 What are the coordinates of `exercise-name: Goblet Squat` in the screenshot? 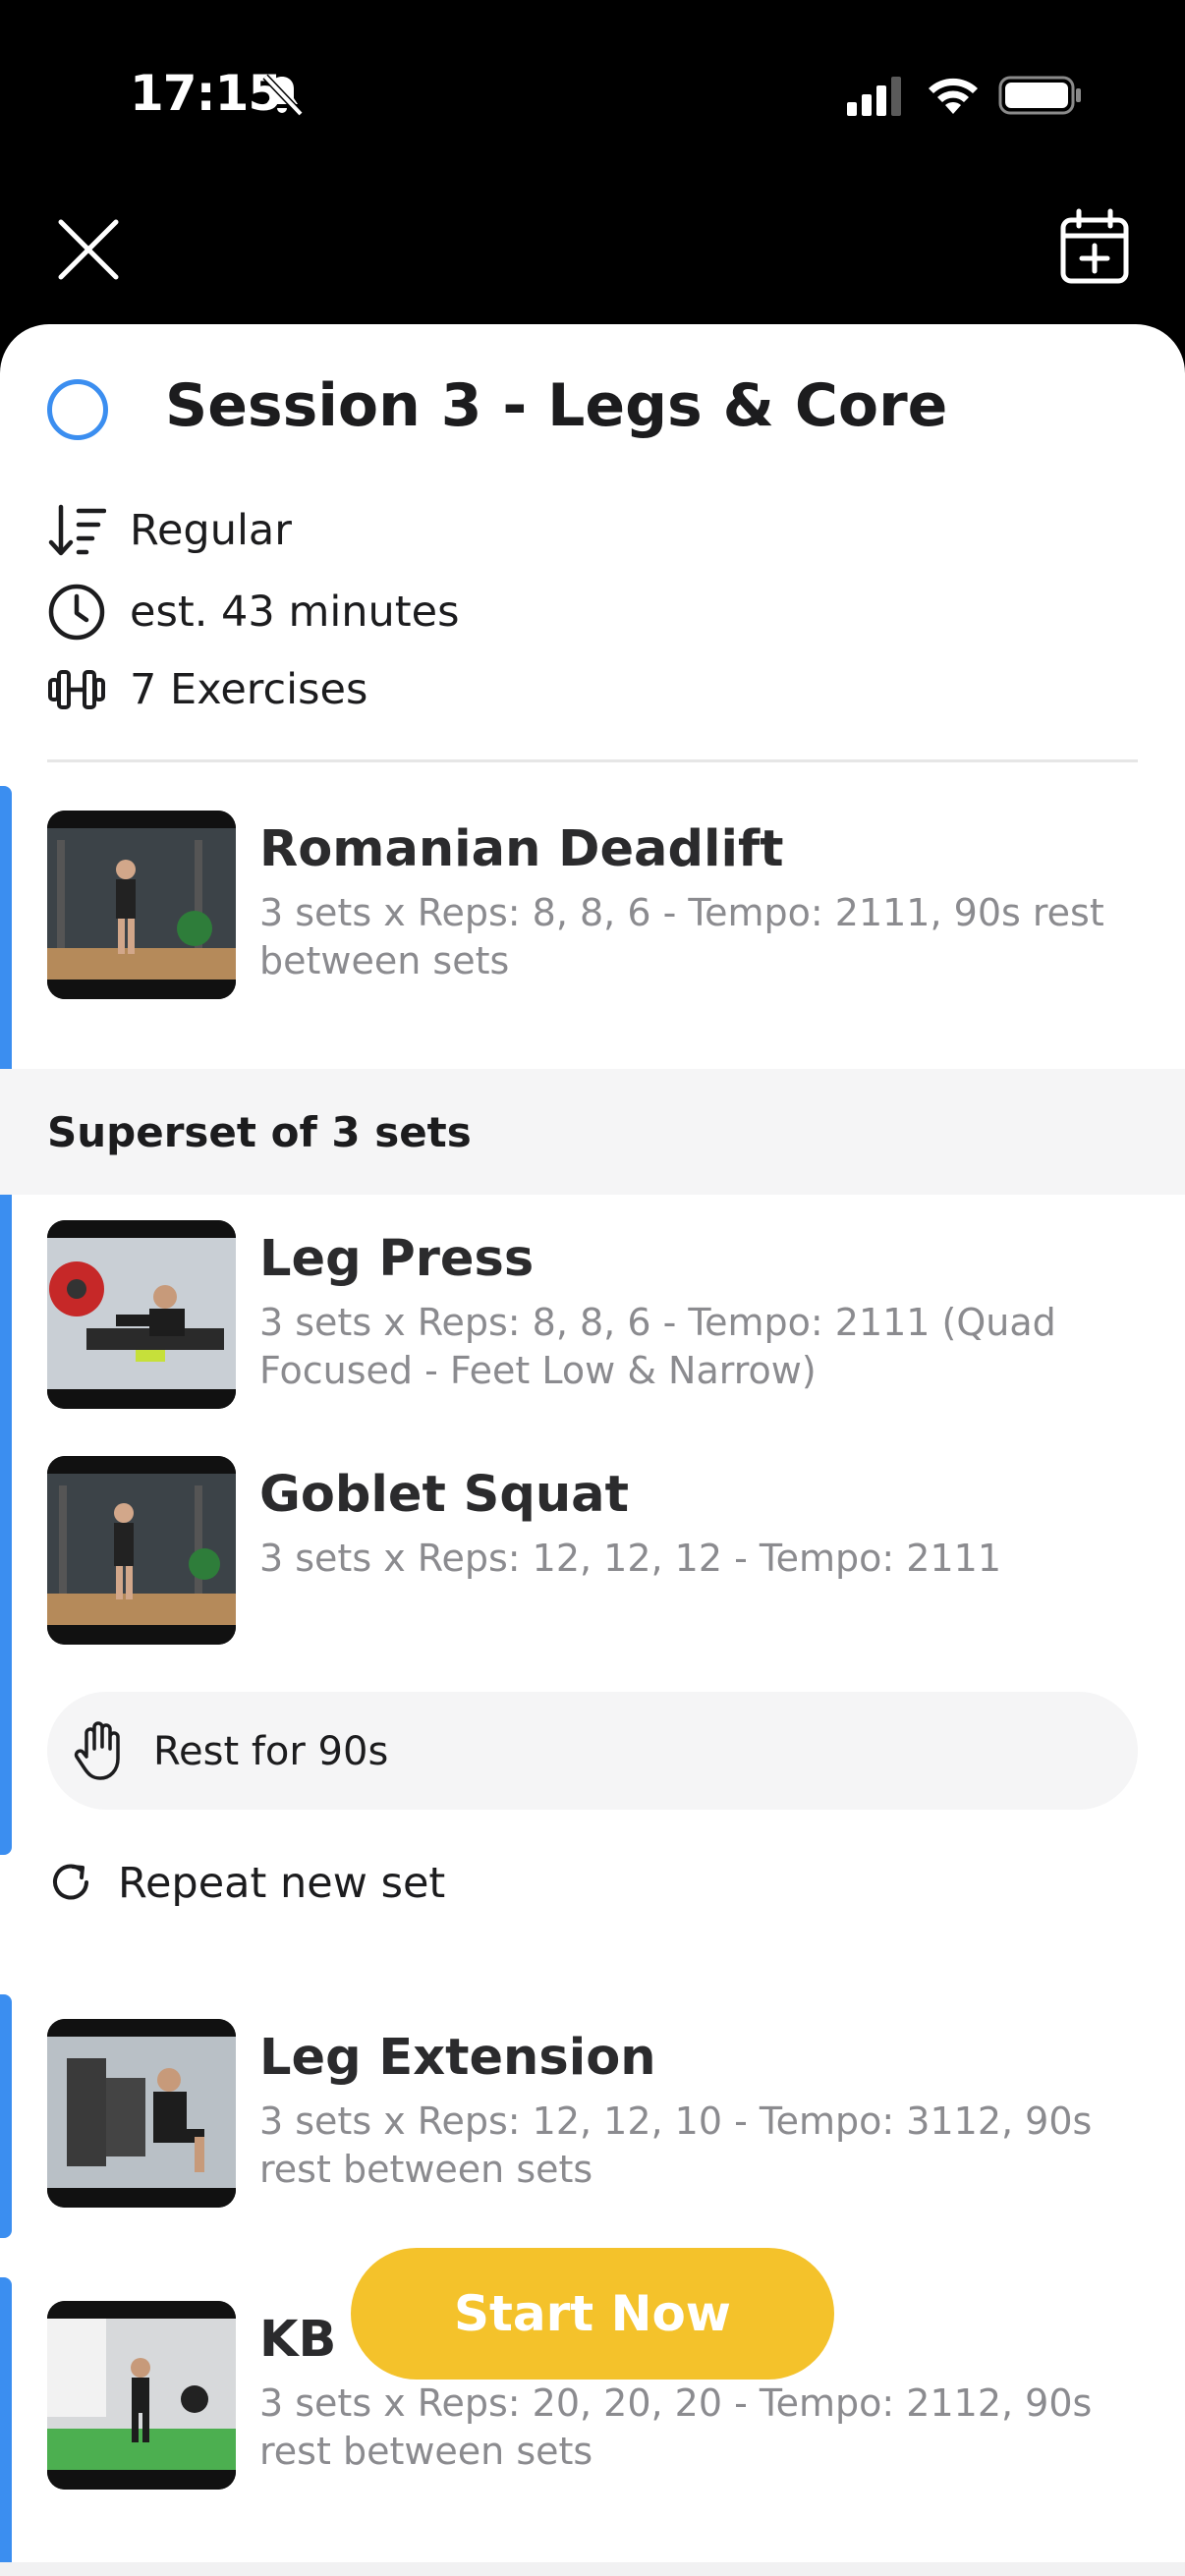 It's located at (444, 1495).